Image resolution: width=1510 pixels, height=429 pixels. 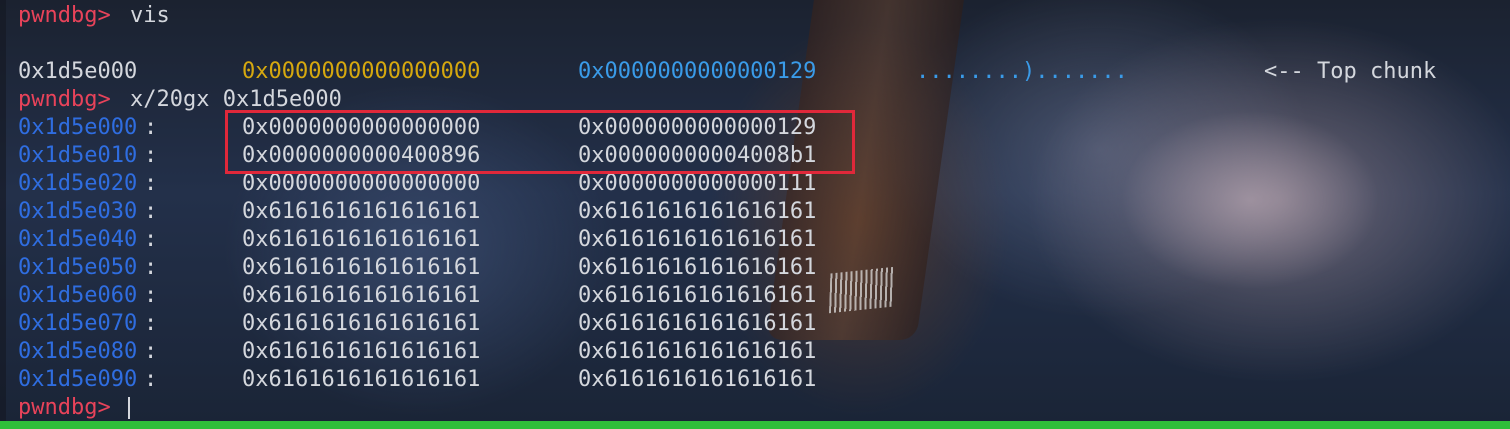 I want to click on memory-address: 0x1d5e090, so click(x=78, y=379).